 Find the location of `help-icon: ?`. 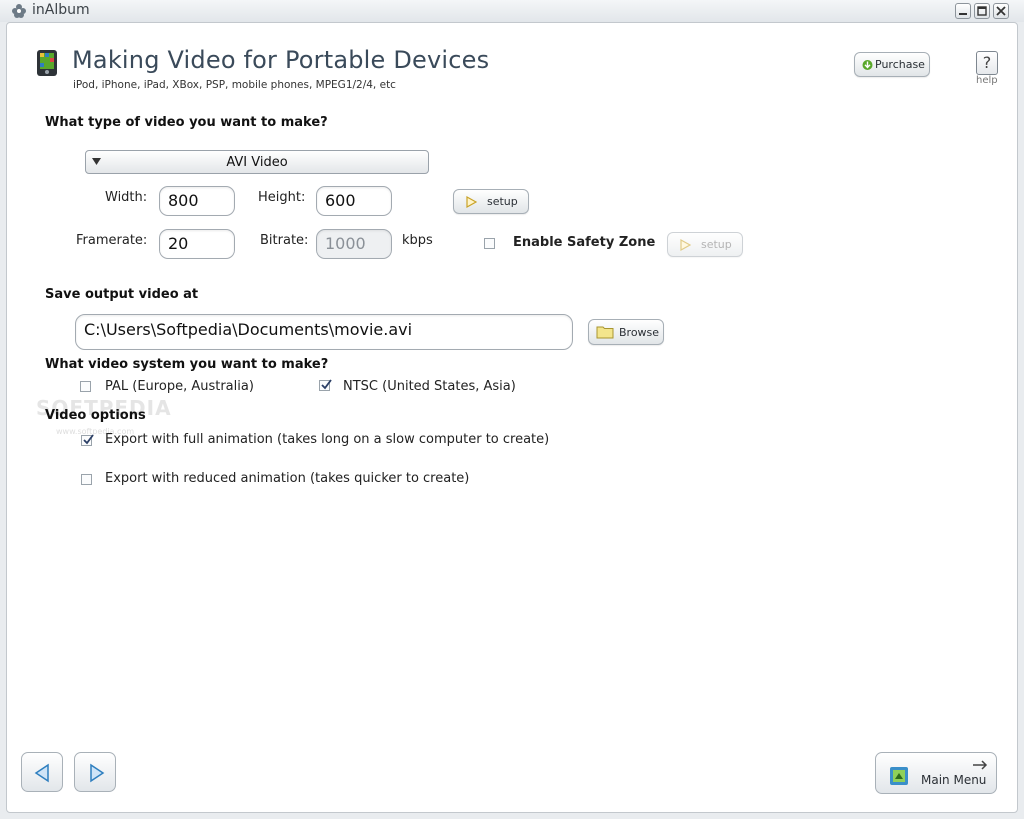

help-icon: ? is located at coordinates (987, 62).